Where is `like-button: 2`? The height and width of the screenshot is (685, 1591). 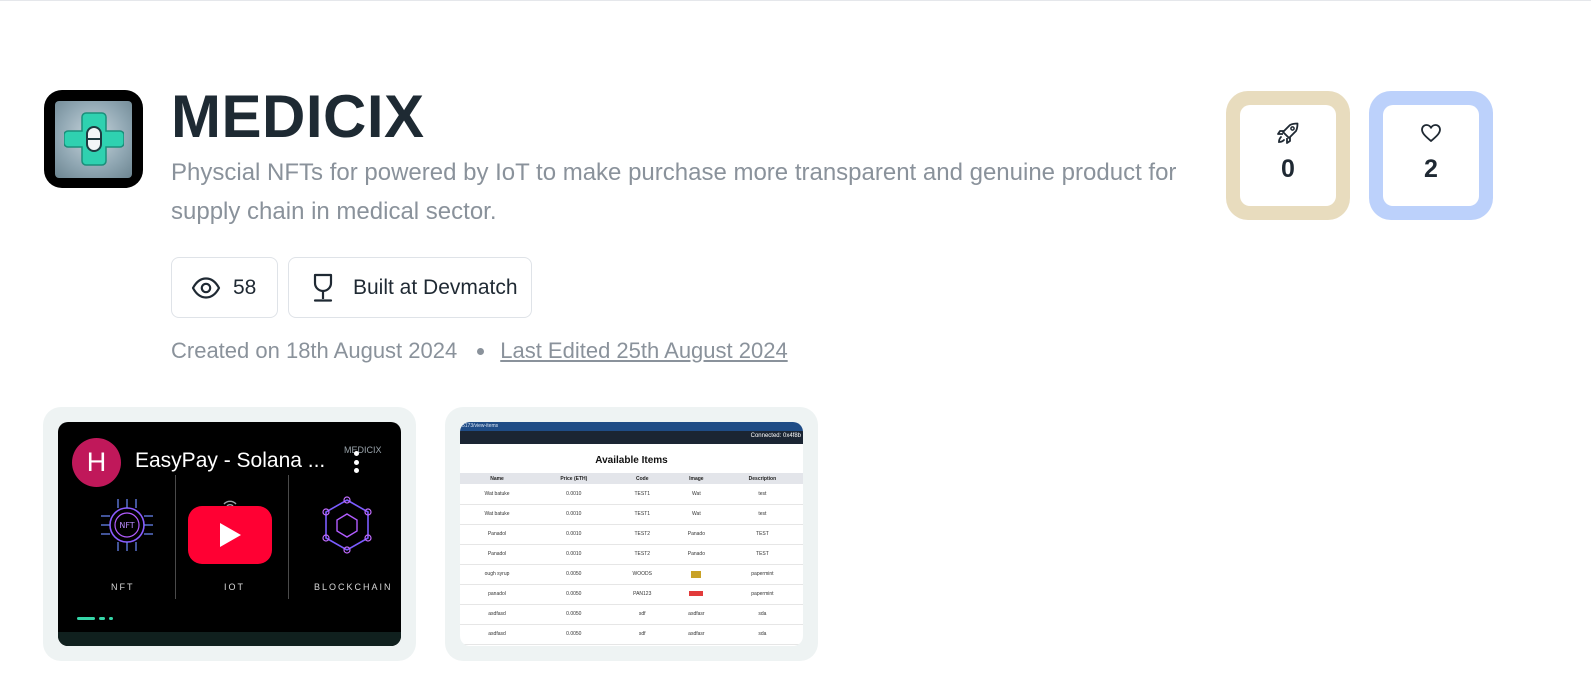 like-button: 2 is located at coordinates (1431, 155).